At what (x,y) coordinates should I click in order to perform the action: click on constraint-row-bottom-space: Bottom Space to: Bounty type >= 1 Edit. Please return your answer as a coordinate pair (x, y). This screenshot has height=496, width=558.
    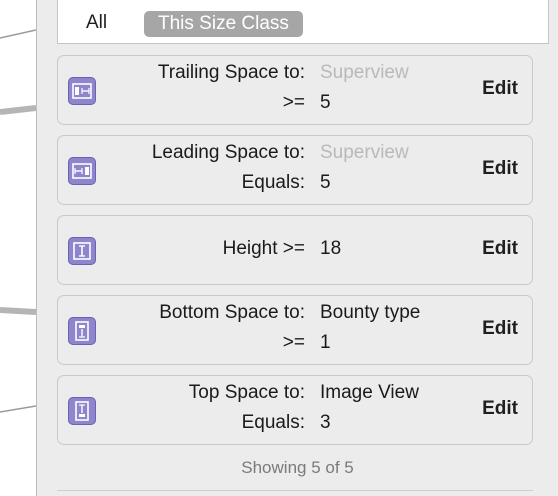
    Looking at the image, I should click on (295, 330).